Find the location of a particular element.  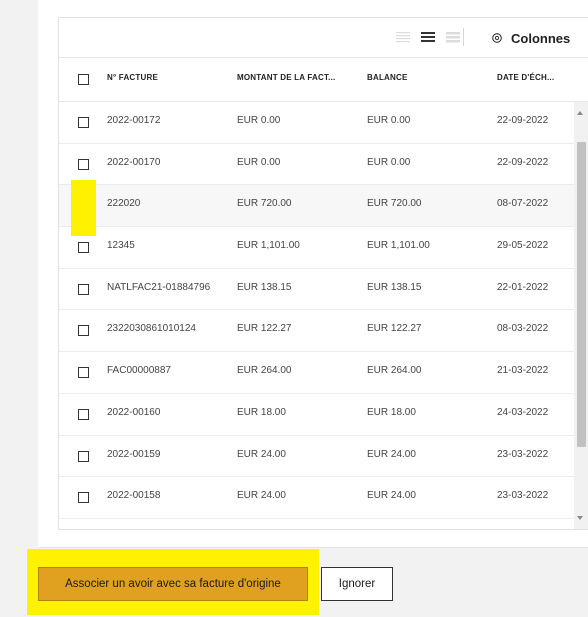

due-date-cell: 22-01-2022 is located at coordinates (523, 287).